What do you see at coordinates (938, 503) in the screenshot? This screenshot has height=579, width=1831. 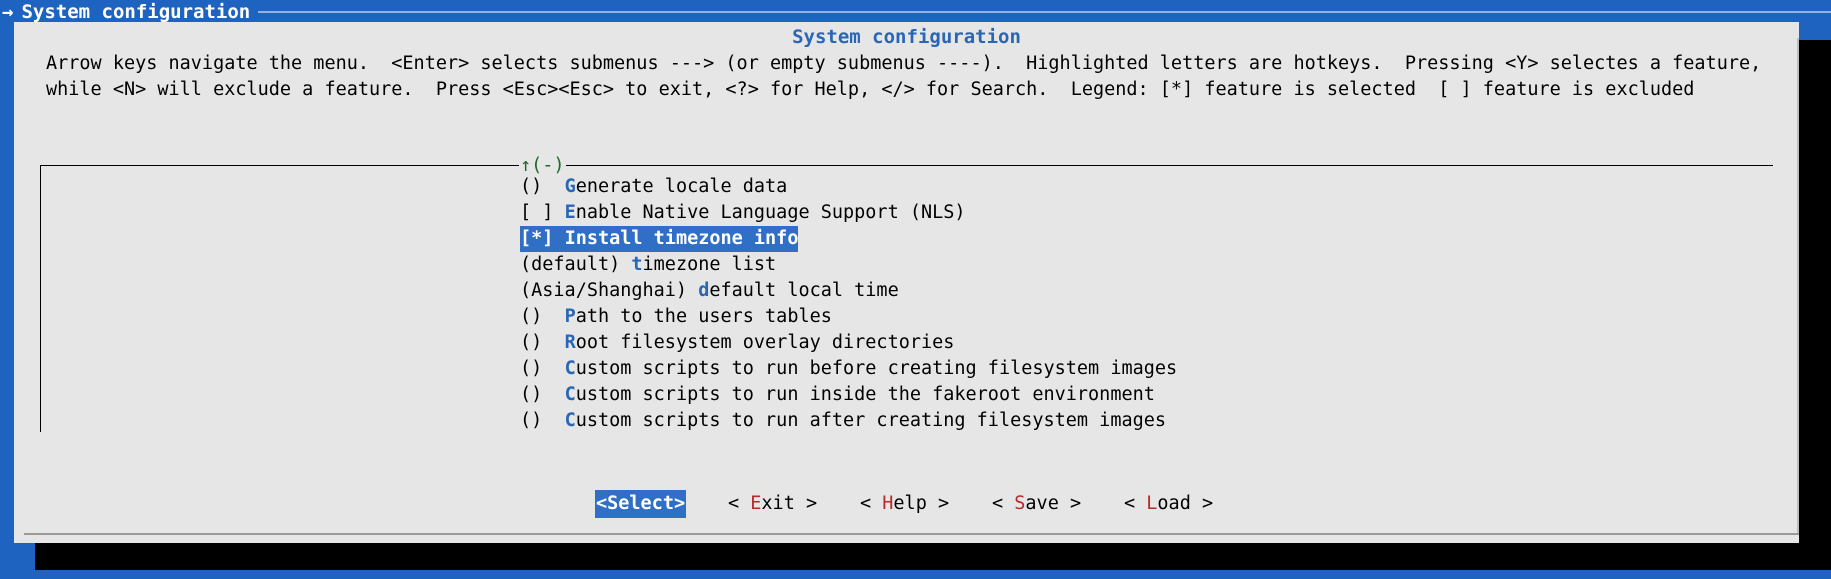 I see `help-button-right: >` at bounding box center [938, 503].